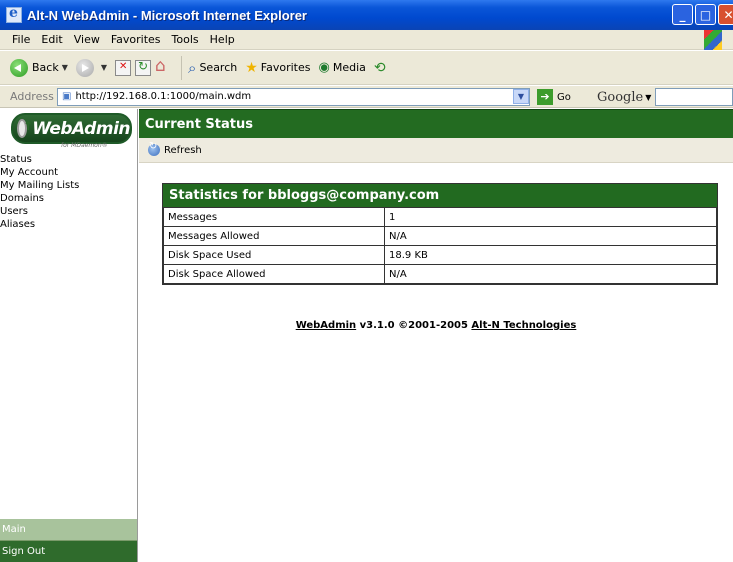 This screenshot has width=733, height=562. I want to click on table-row: Disk Space Used 18.9 KB, so click(440, 255).